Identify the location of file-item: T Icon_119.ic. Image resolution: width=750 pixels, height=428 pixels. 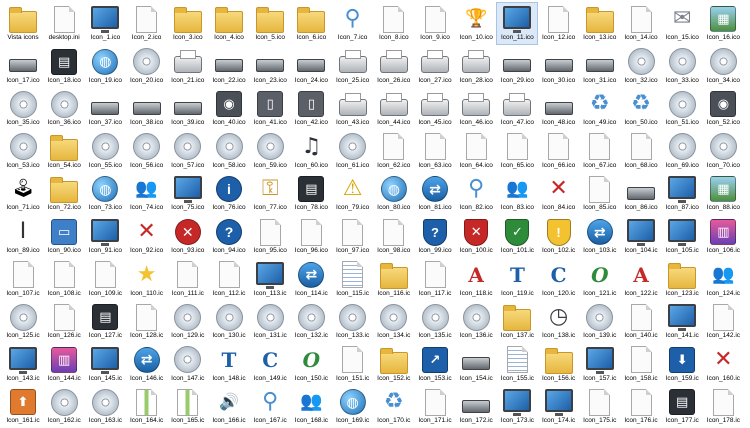
(517, 279).